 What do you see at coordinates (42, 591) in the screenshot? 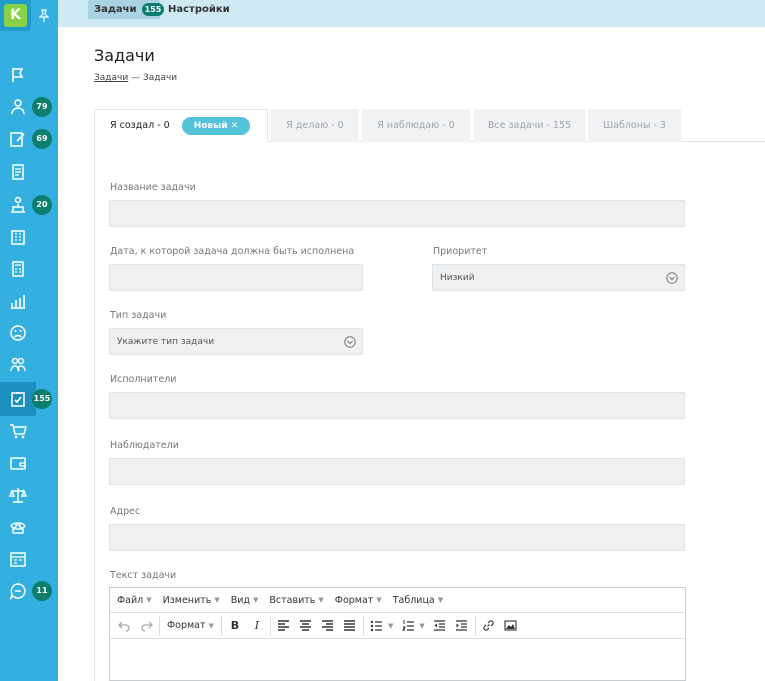
I see `sidebar-badge: 11` at bounding box center [42, 591].